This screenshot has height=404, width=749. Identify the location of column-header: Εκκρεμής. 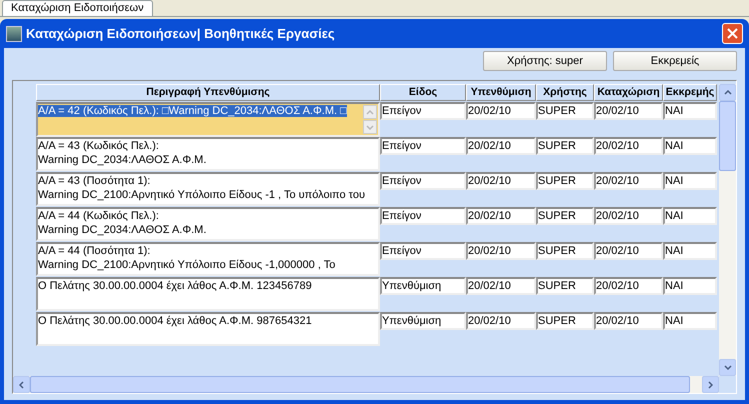
(690, 92).